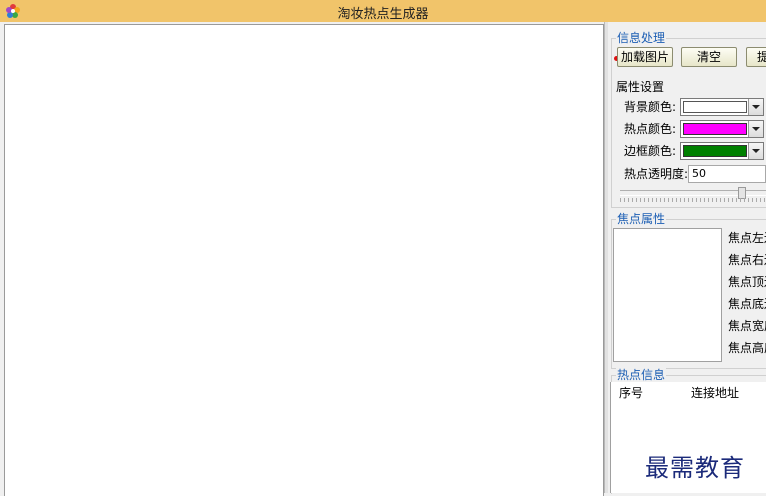 The image size is (766, 496). Describe the element at coordinates (656, 174) in the screenshot. I see `opacity-label: 热点透明度:` at that location.